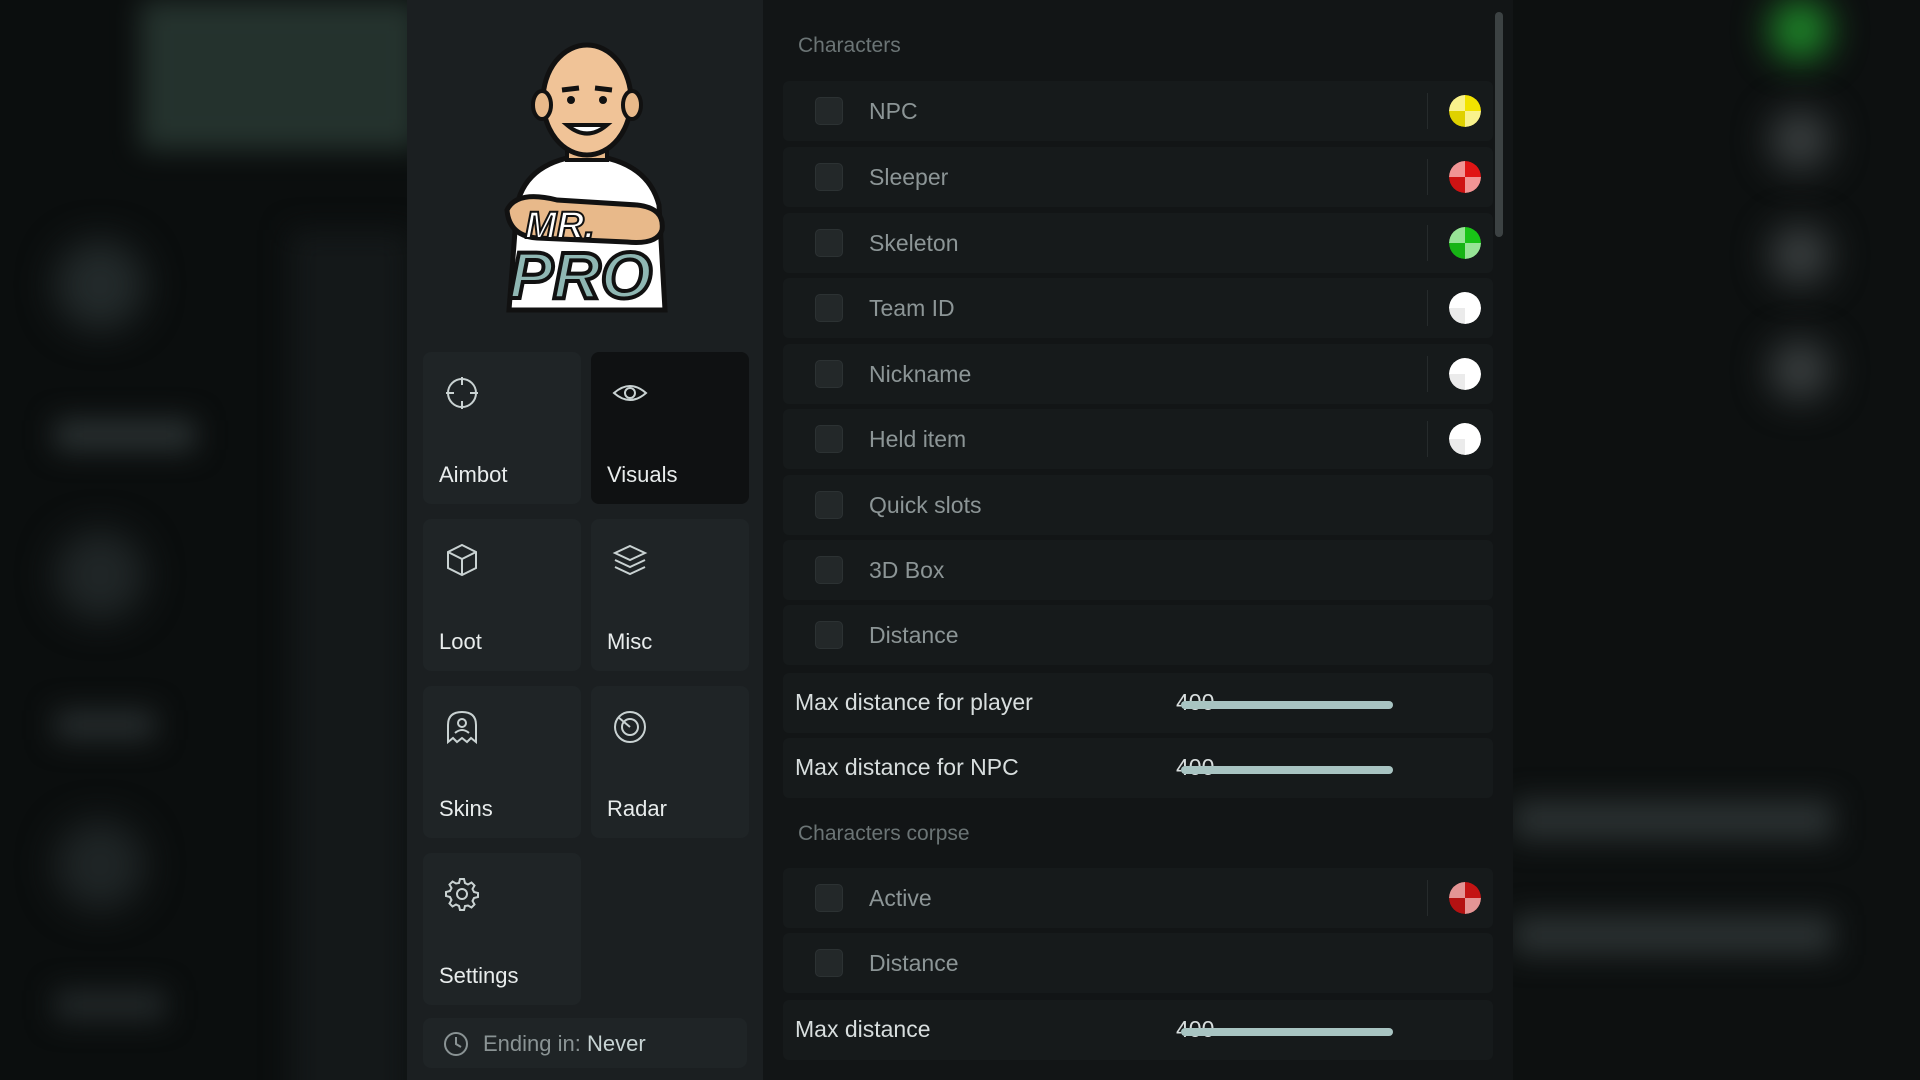  What do you see at coordinates (462, 560) in the screenshot?
I see `cube-icon` at bounding box center [462, 560].